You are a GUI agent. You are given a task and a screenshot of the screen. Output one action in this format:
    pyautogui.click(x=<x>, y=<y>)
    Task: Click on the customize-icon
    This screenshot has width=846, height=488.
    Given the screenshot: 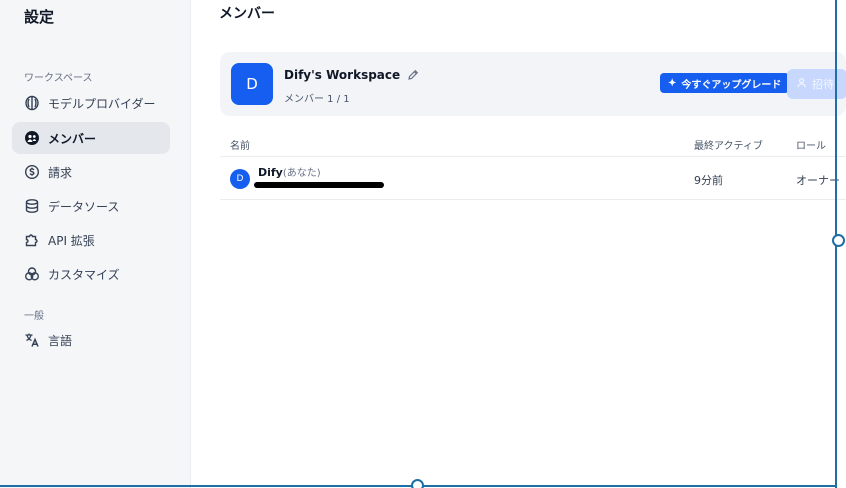 What is the action you would take?
    pyautogui.click(x=32, y=274)
    